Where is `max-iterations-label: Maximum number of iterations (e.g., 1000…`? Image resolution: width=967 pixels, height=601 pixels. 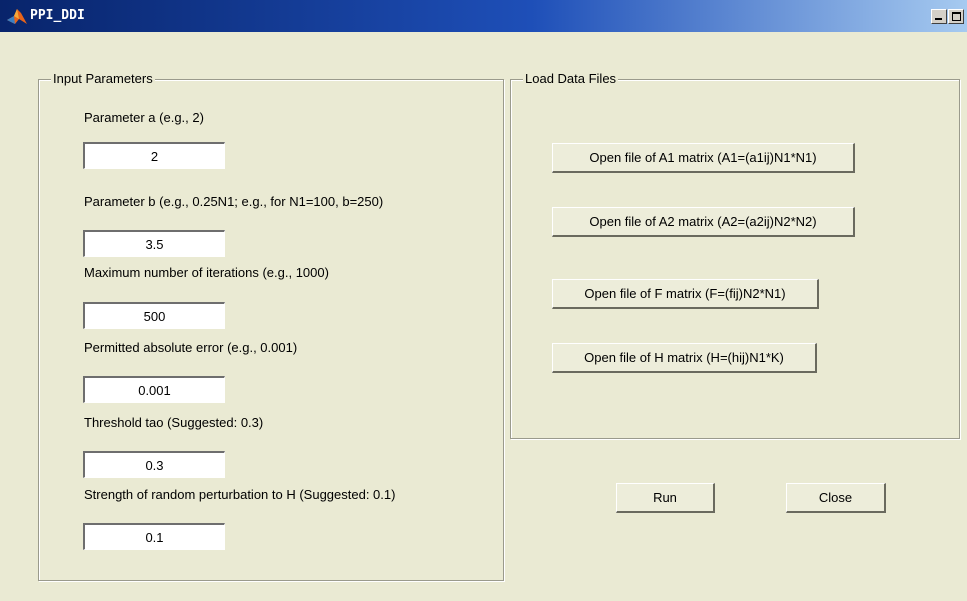 max-iterations-label: Maximum number of iterations (e.g., 1000… is located at coordinates (206, 272).